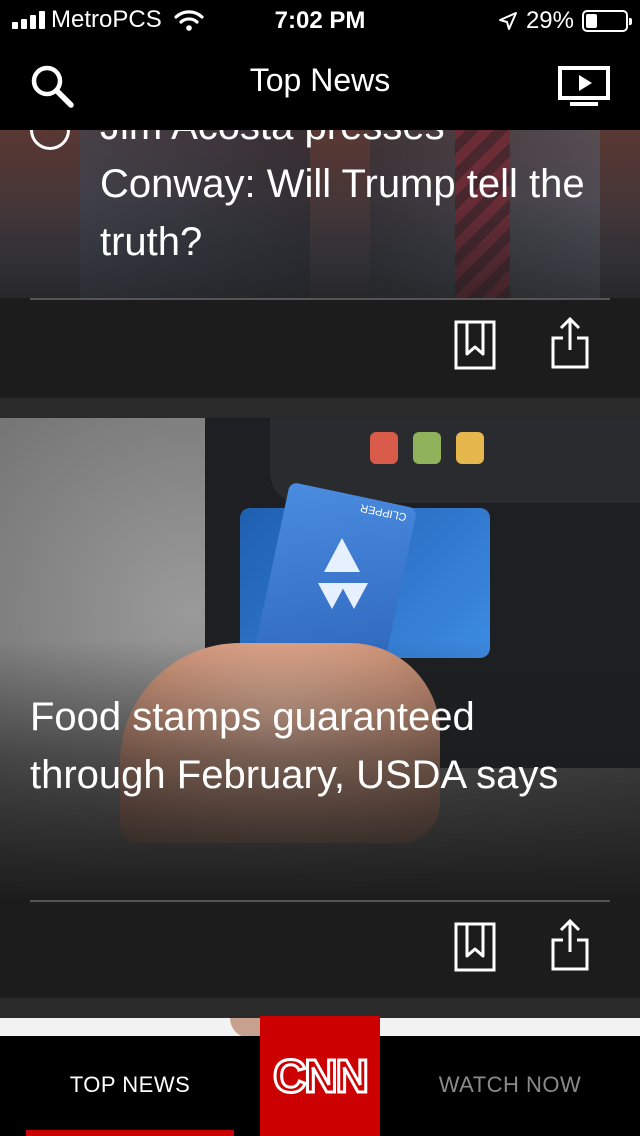 This screenshot has height=1136, width=640. Describe the element at coordinates (342, 213) in the screenshot. I see `headline-text: Conway: Will Trump tell the truth?` at that location.